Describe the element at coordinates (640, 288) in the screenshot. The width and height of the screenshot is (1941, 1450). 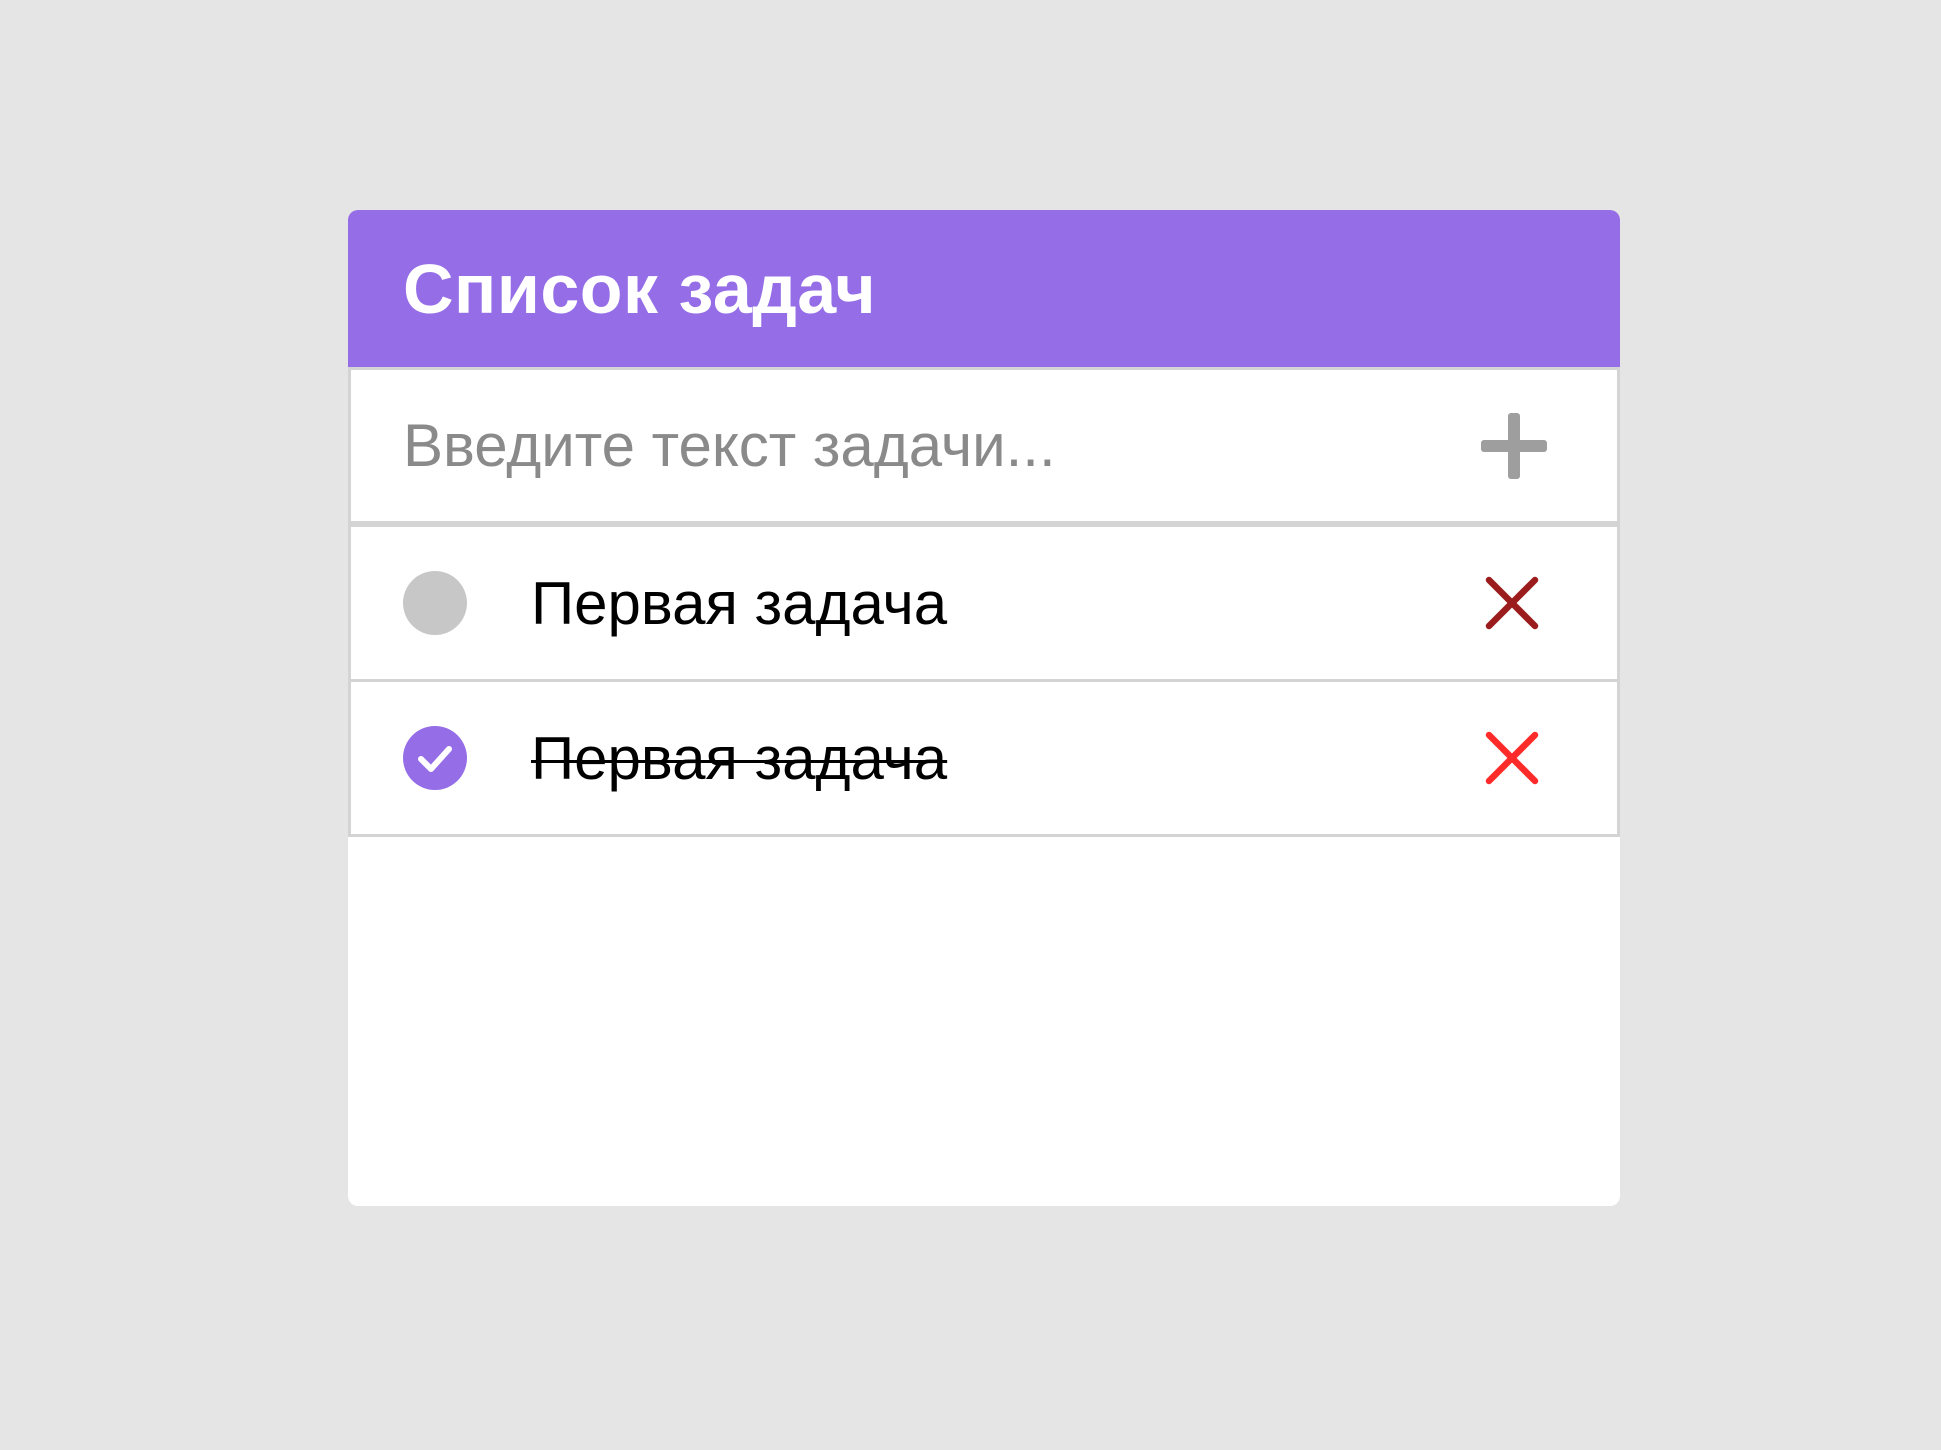
I see `page-title: Список задач` at that location.